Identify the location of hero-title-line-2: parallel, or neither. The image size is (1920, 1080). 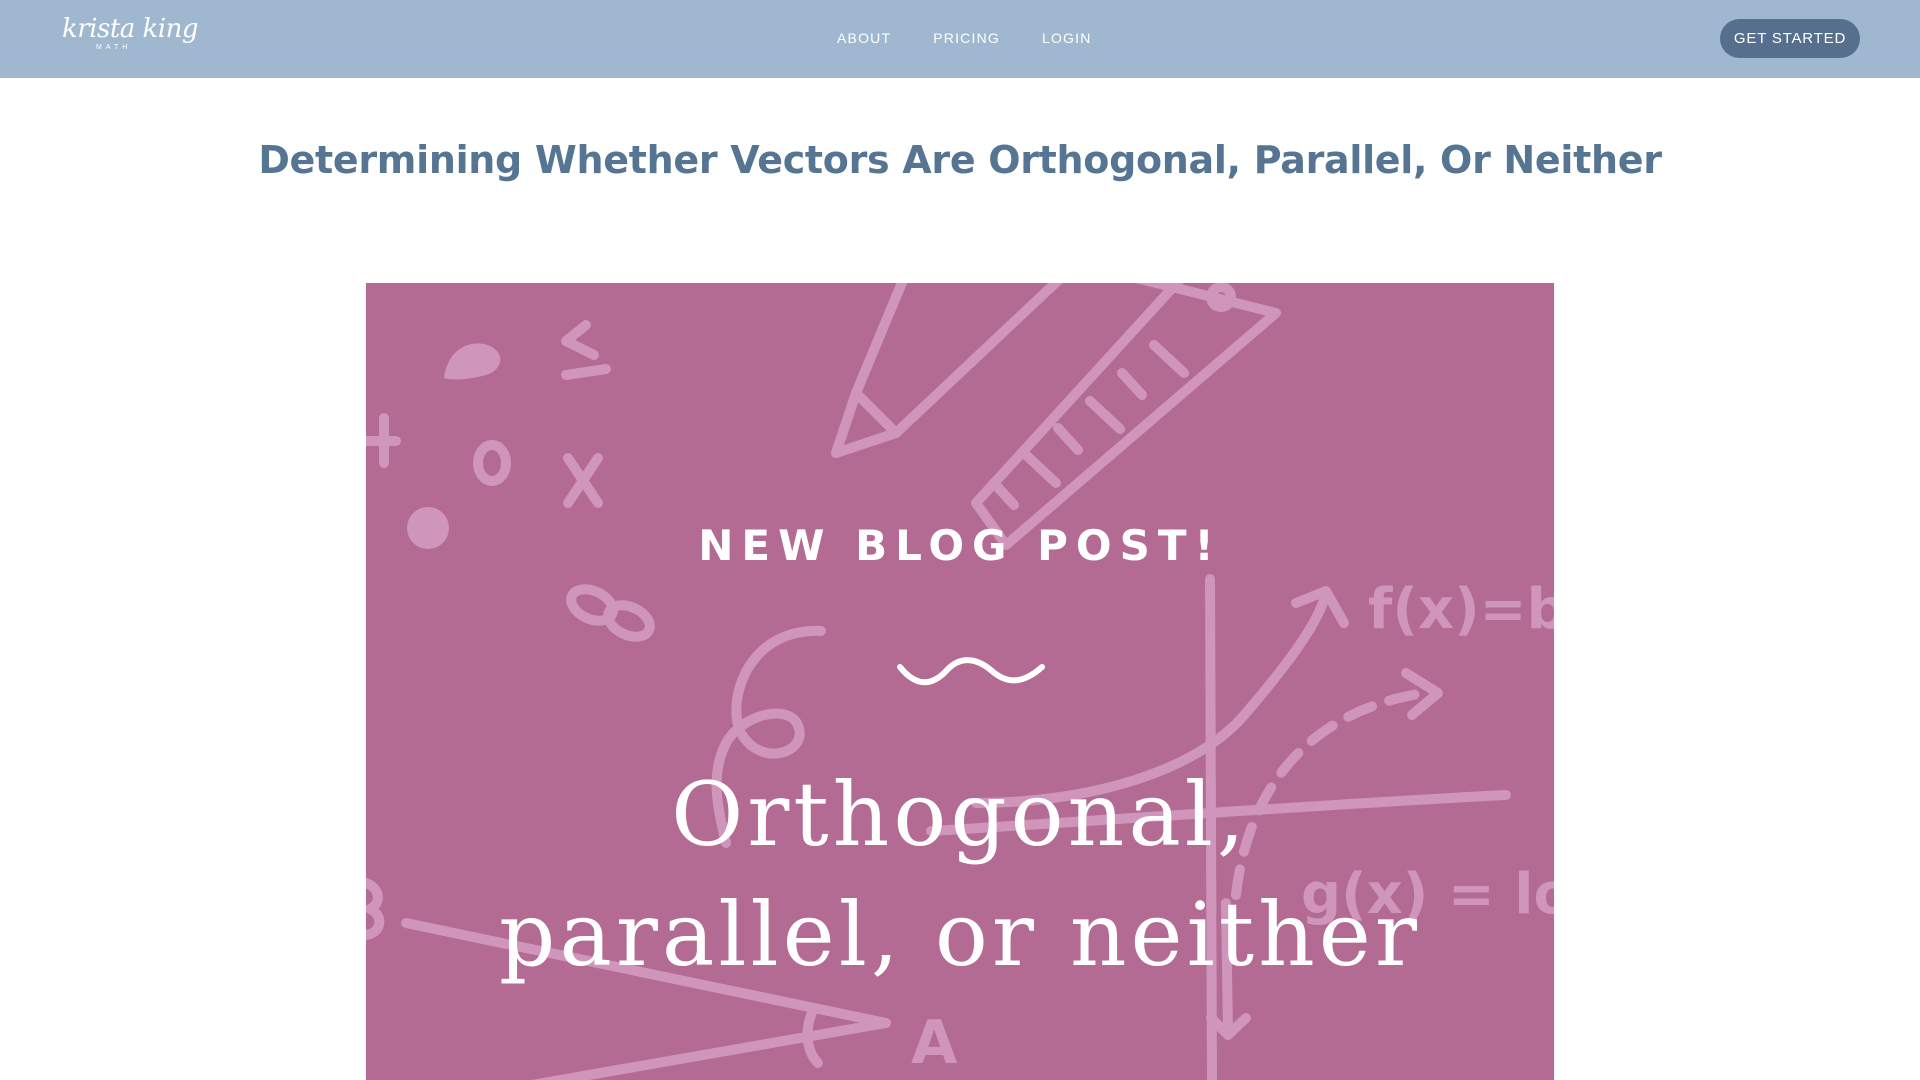
(960, 934).